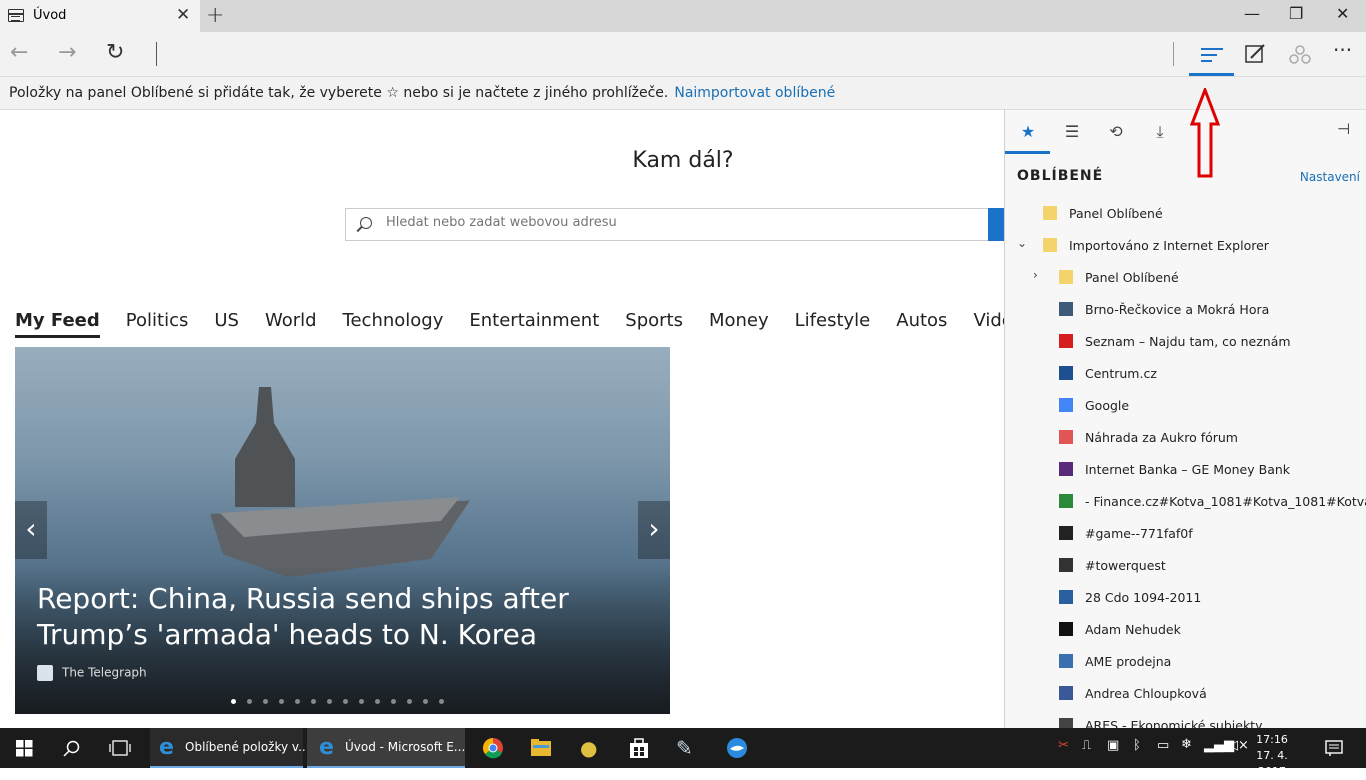 Image resolution: width=1366 pixels, height=780 pixels. I want to click on chevron-right-icon: ›, so click(1035, 275).